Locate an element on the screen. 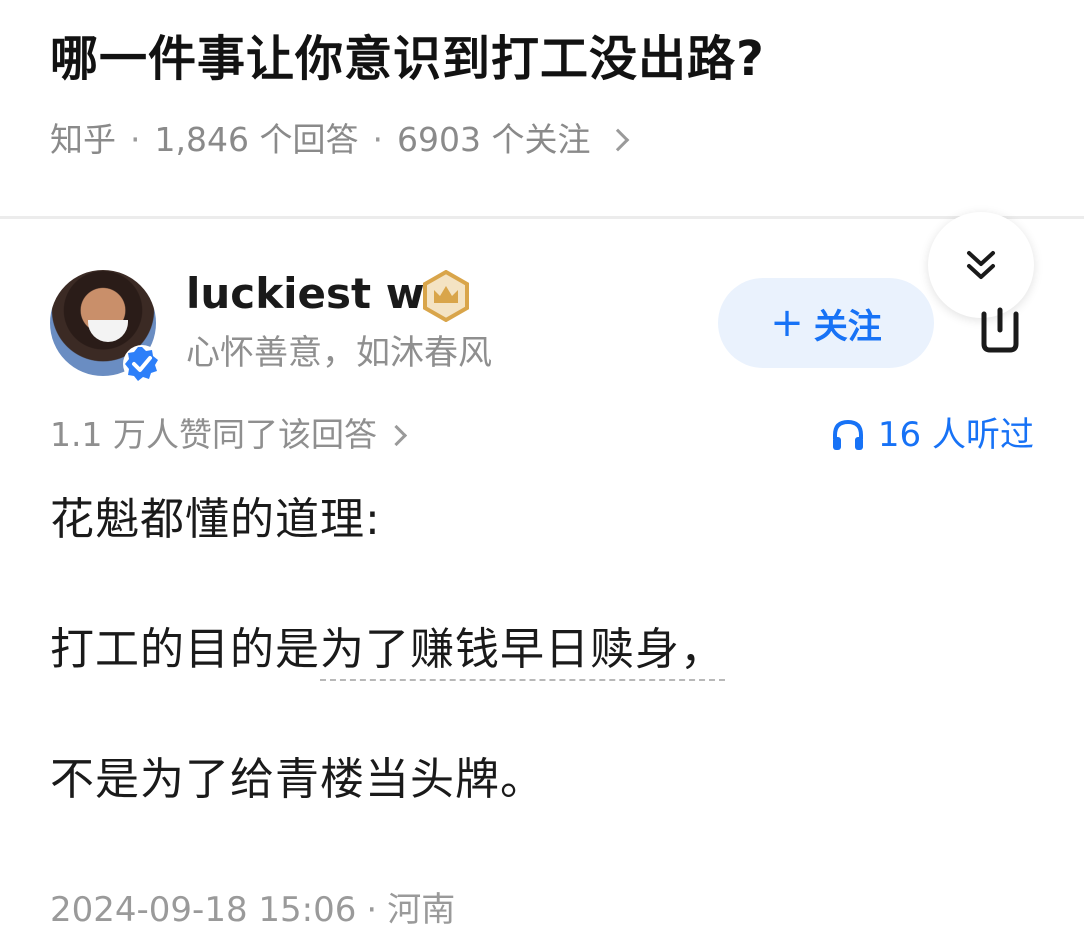 The image size is (1084, 944). follow-button: + 关注 is located at coordinates (826, 323).